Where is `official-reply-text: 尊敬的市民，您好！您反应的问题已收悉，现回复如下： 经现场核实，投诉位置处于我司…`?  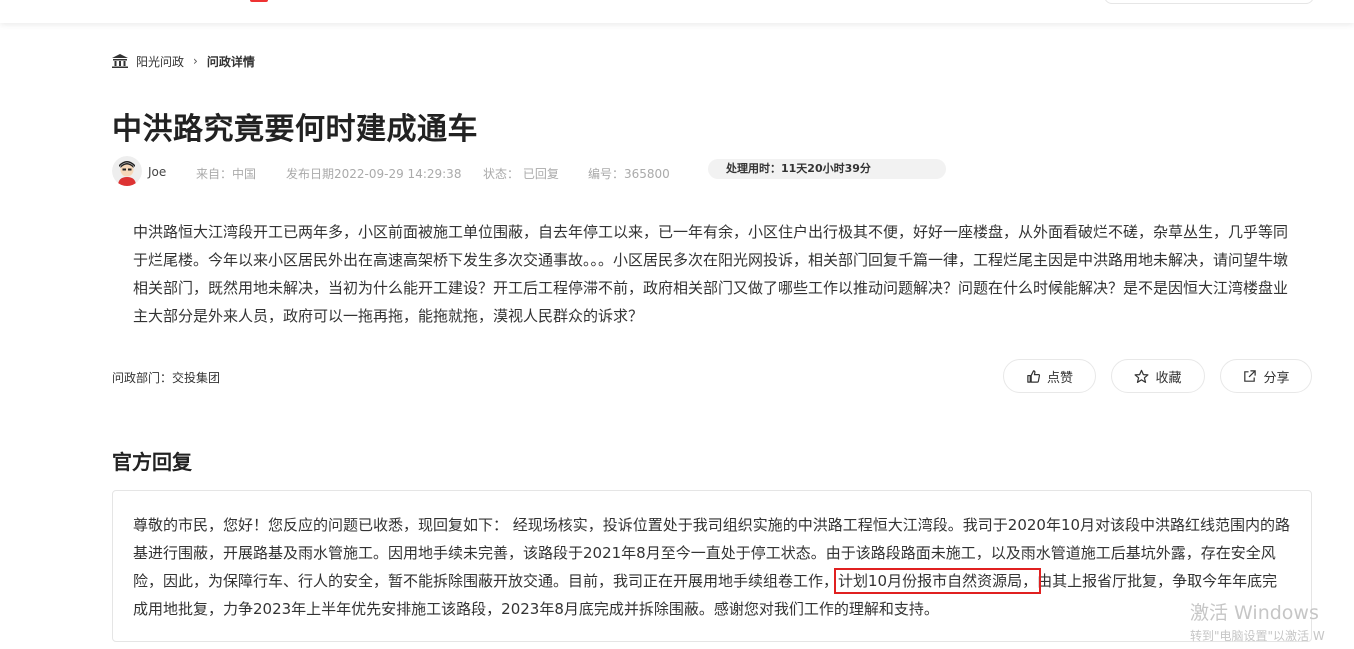 official-reply-text: 尊敬的市民，您好！您反应的问题已收悉，现回复如下： 经现场核实，投诉位置处于我司… is located at coordinates (712, 567).